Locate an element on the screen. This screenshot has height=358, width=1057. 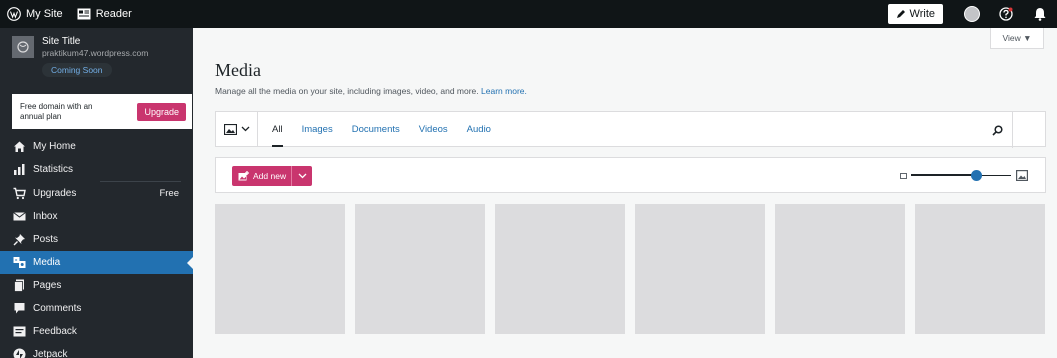
zoom-slider-handle is located at coordinates (976, 175).